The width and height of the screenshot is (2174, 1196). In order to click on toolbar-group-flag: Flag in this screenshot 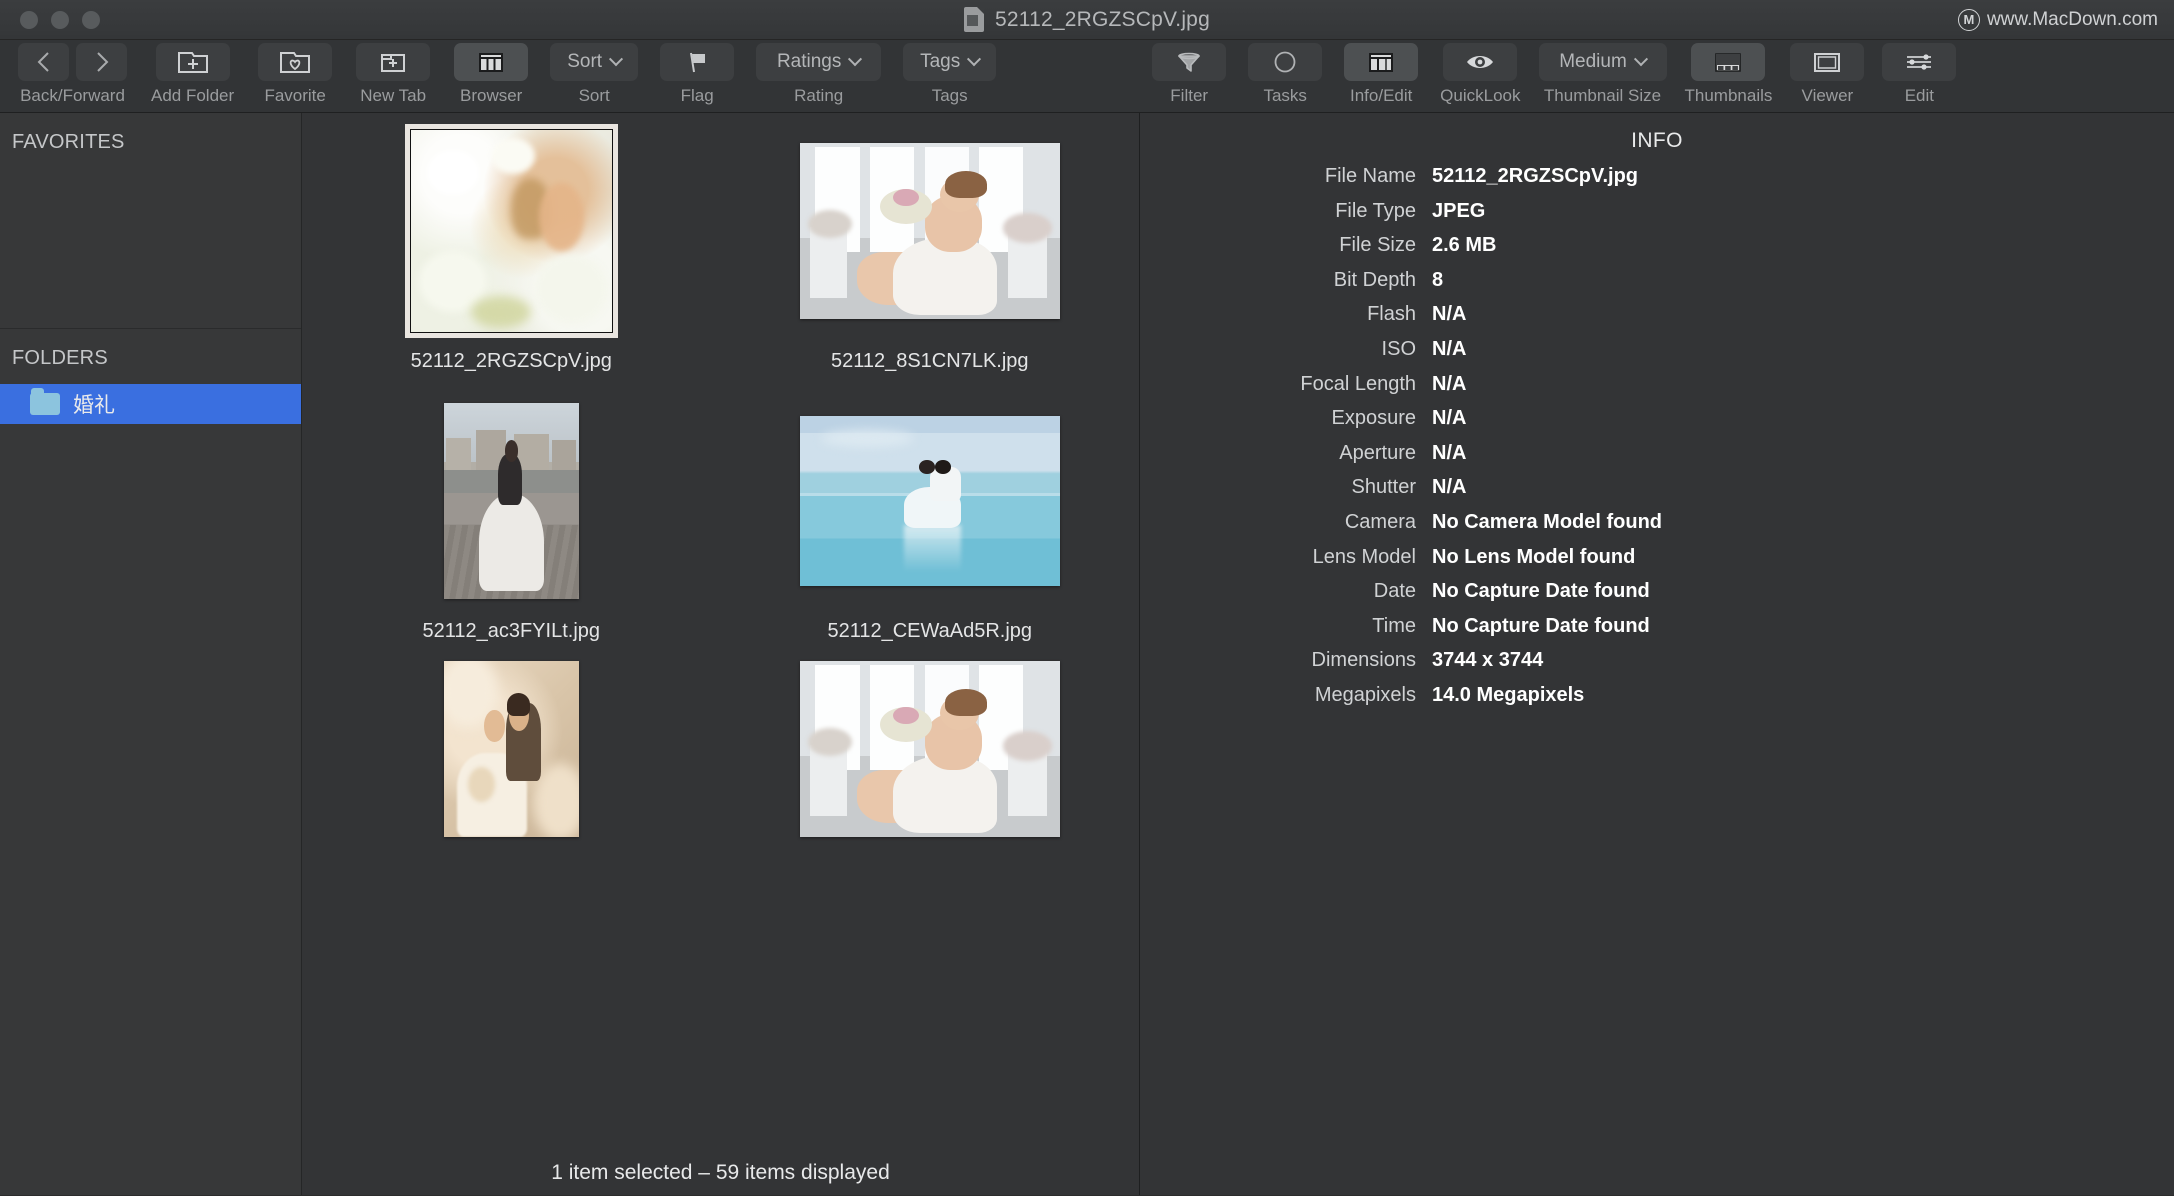, I will do `click(697, 74)`.